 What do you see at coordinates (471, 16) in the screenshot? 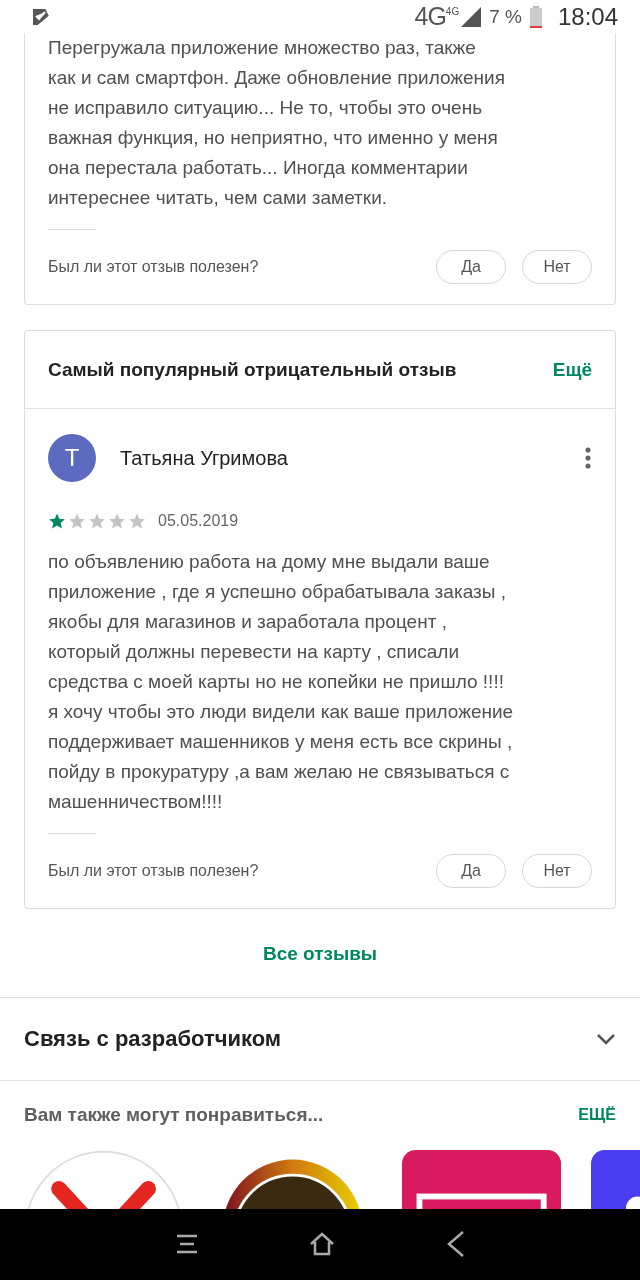
I see `signal-icon` at bounding box center [471, 16].